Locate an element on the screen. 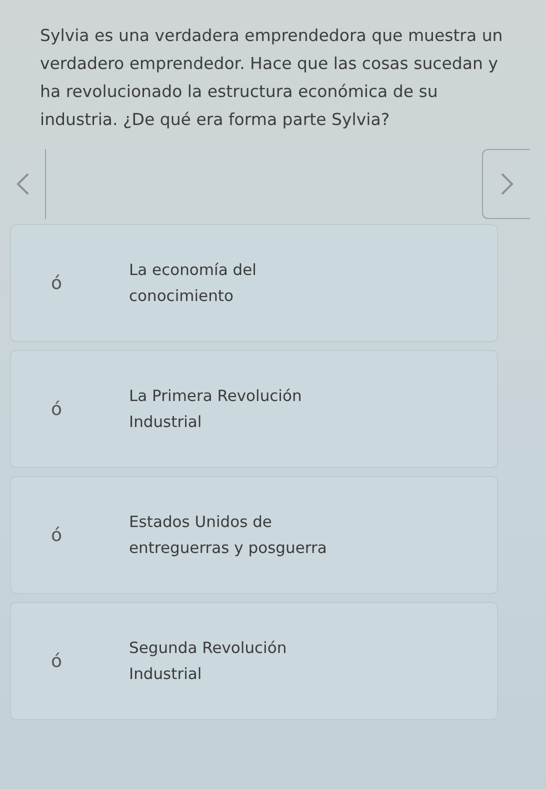 This screenshot has height=789, width=546. answer-option: ó La Primera Revolución Industrial is located at coordinates (254, 409).